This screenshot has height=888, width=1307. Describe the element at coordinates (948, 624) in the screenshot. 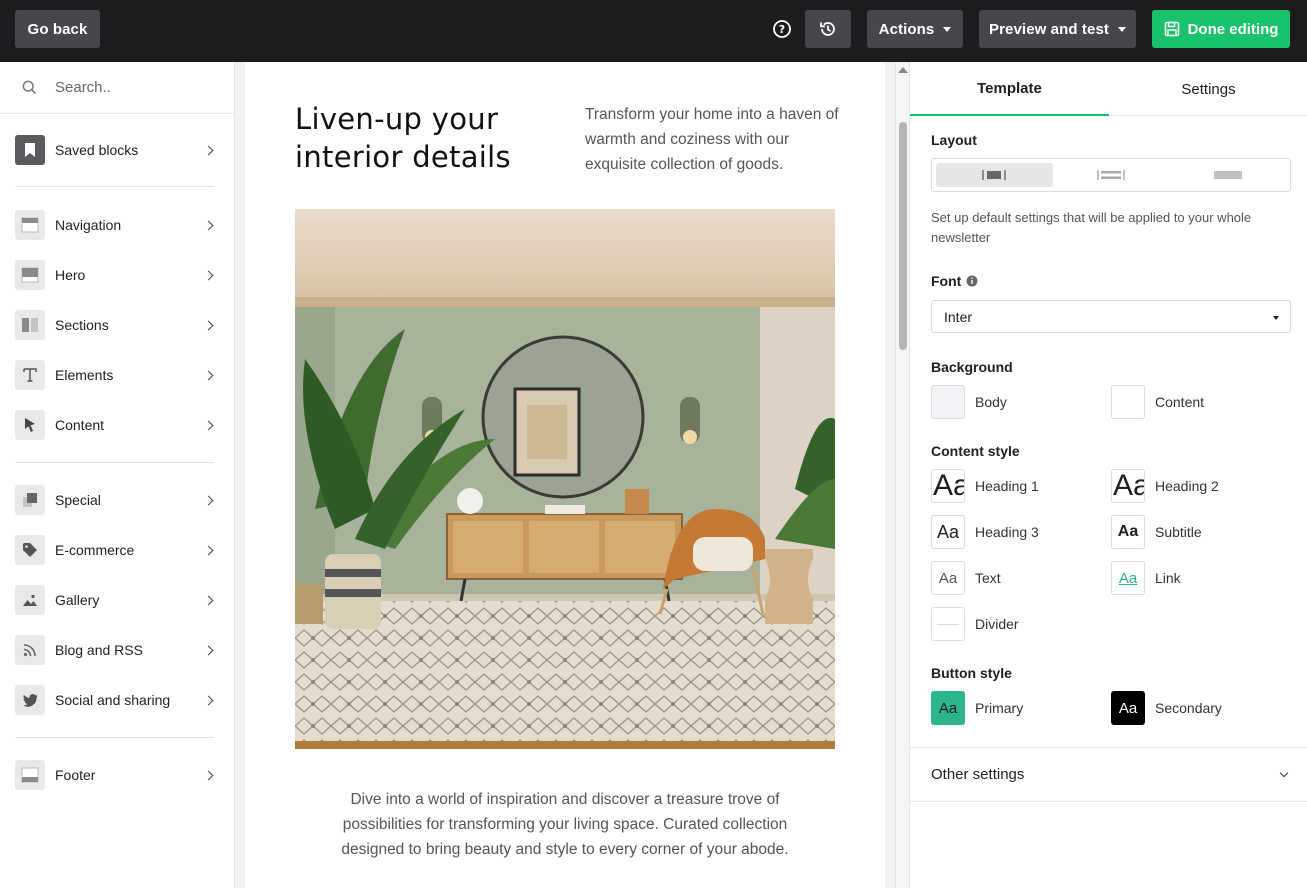

I see `style-preview` at that location.